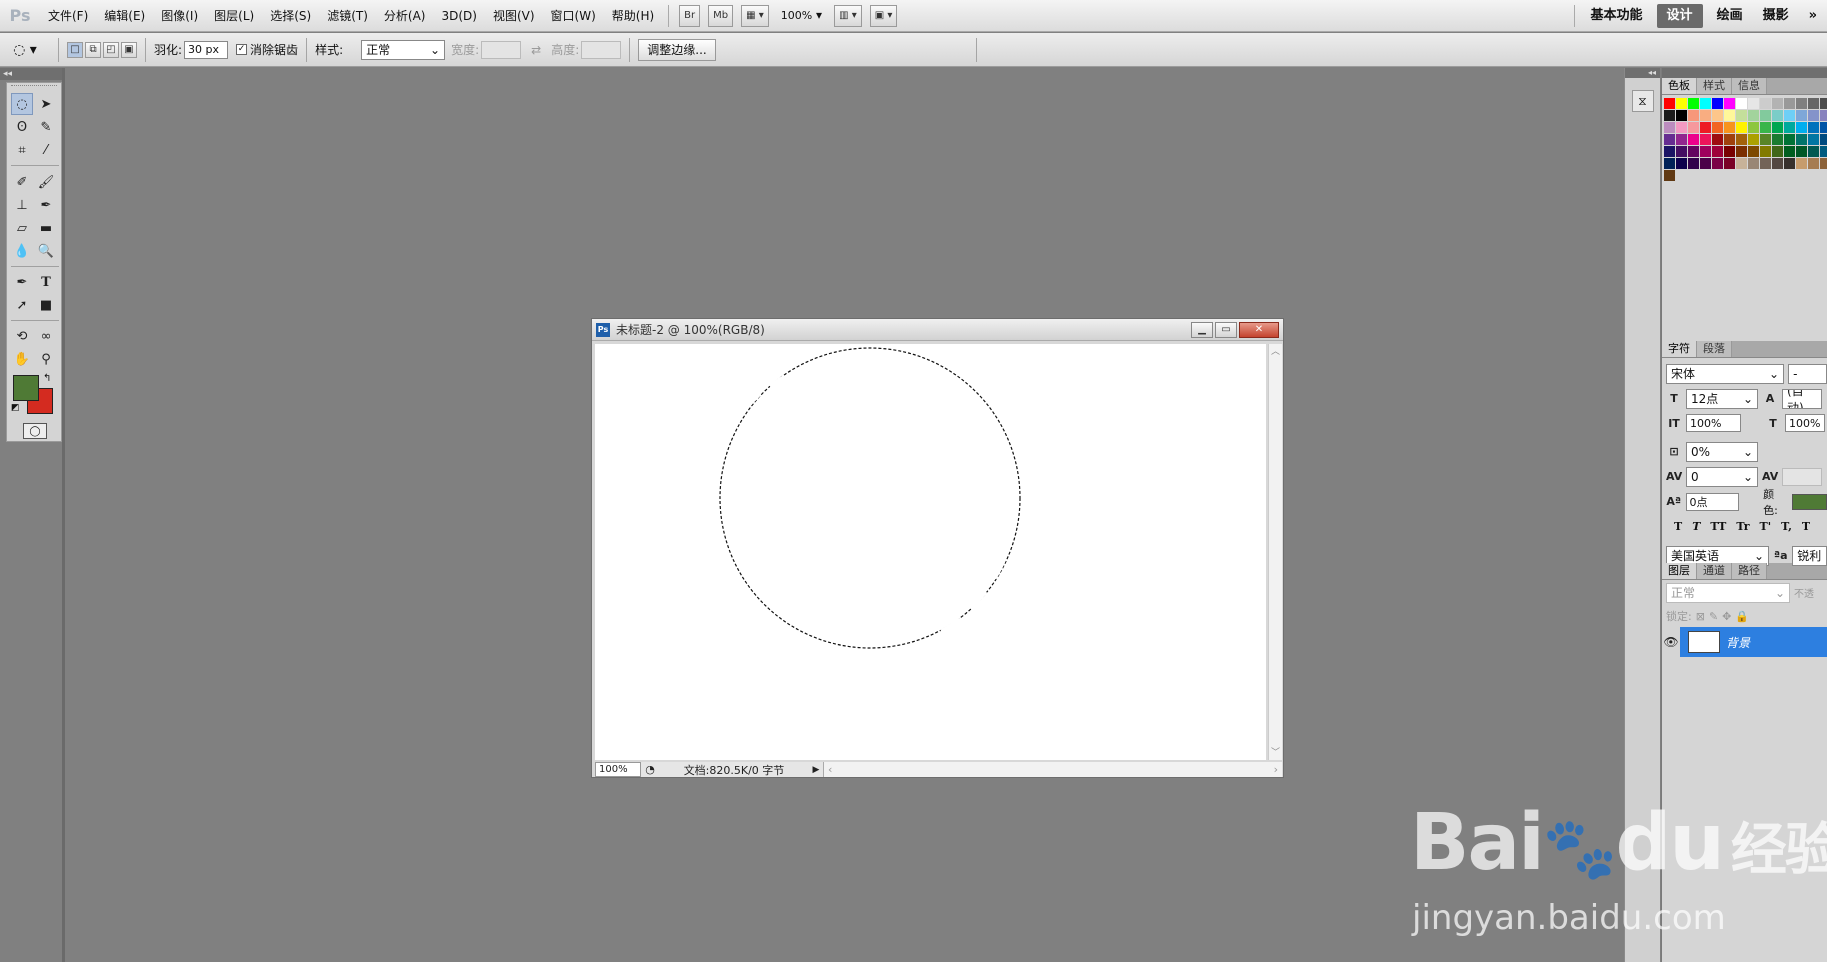  I want to click on all-caps-button: TT, so click(1718, 526).